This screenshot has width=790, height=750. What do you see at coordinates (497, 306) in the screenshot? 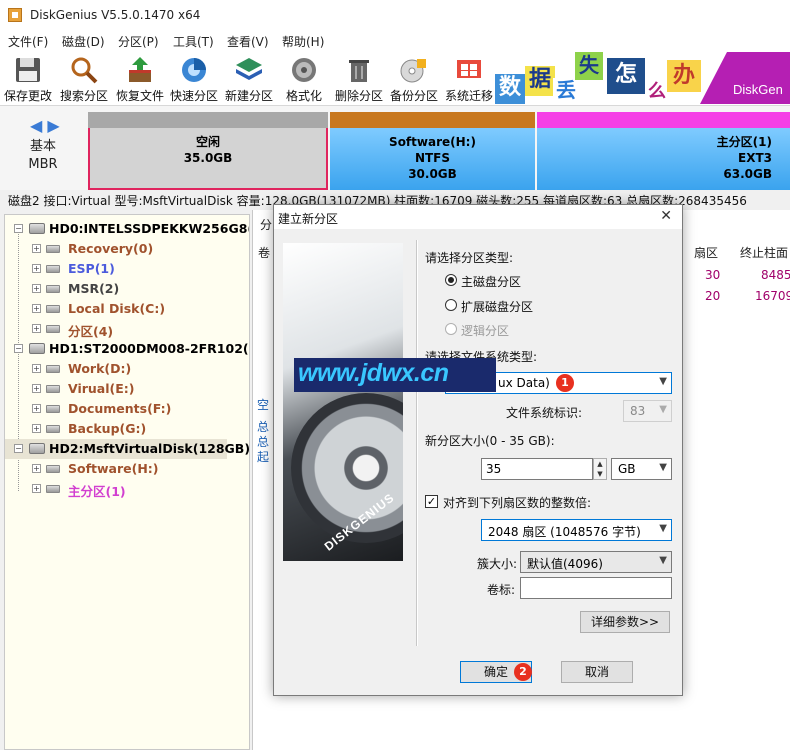
I see `extended-partition-label: 扩展磁盘分区` at bounding box center [497, 306].